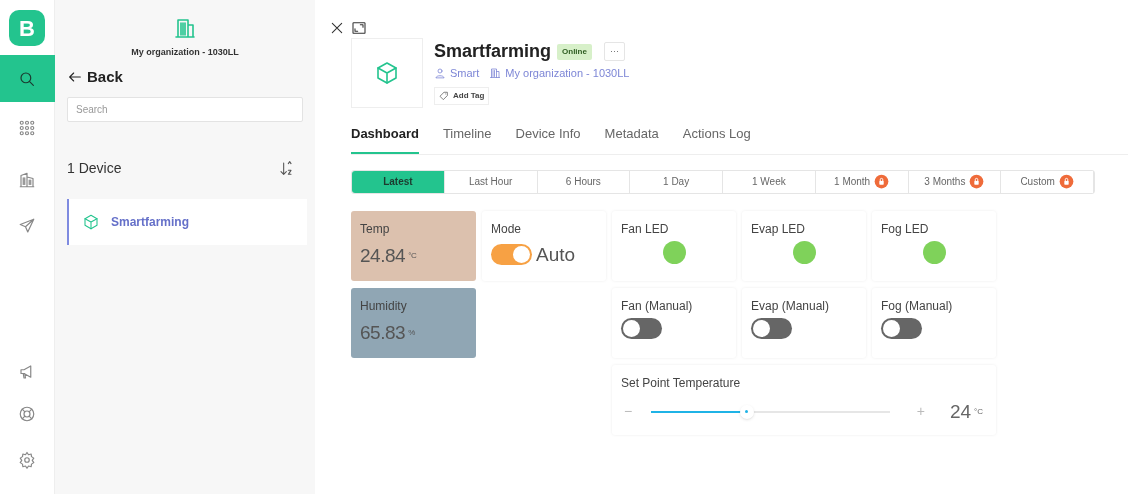  I want to click on sort-button, so click(287, 168).